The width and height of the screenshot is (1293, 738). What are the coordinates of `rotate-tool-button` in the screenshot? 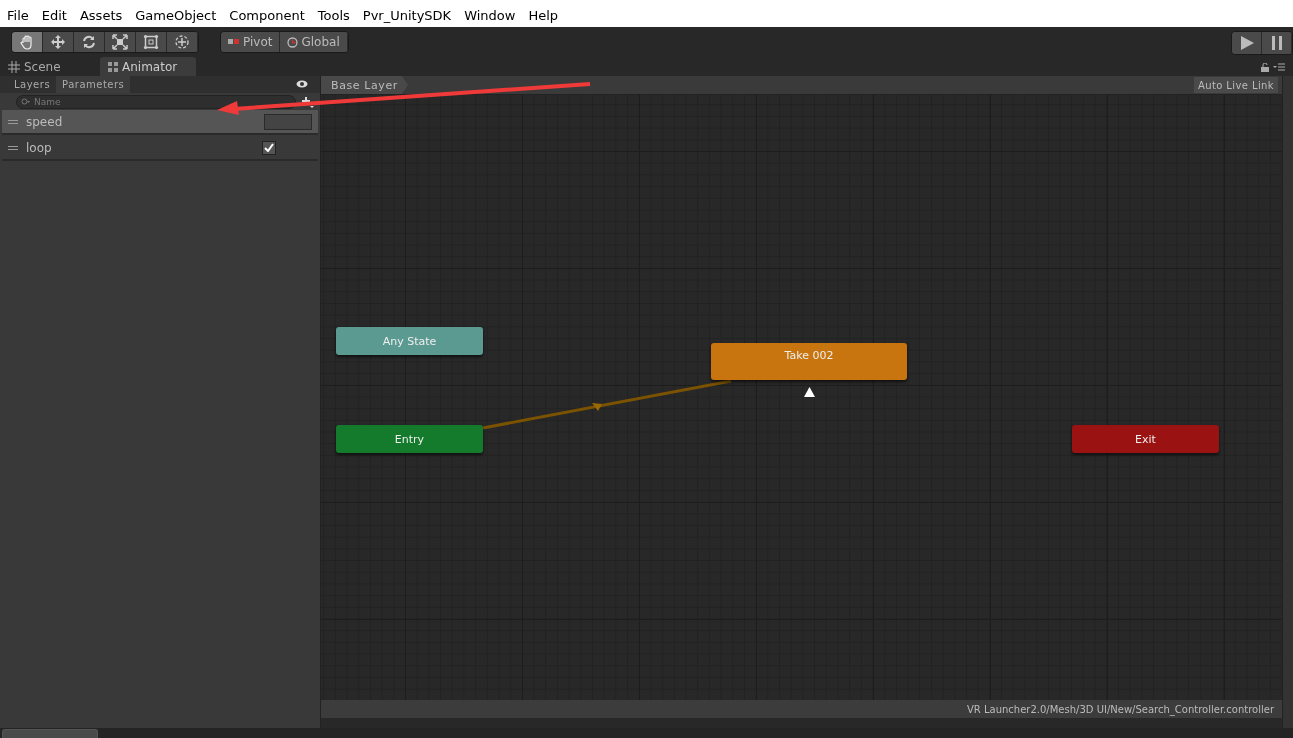 It's located at (89, 42).